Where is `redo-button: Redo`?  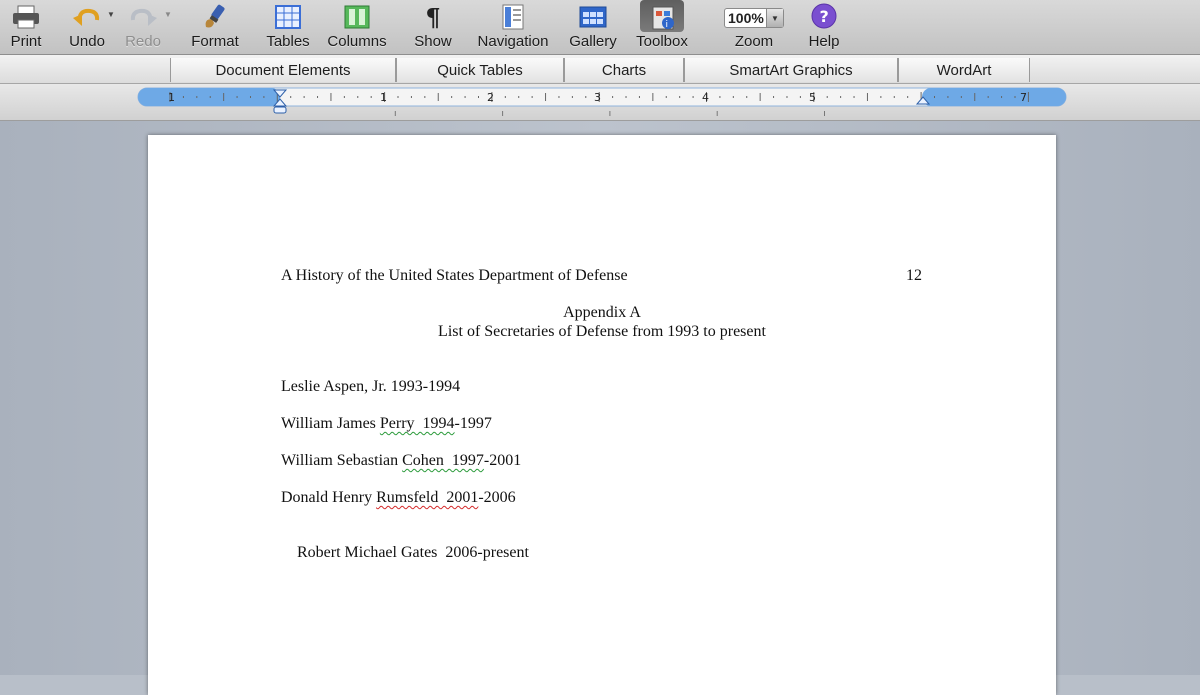
redo-button: Redo is located at coordinates (143, 27).